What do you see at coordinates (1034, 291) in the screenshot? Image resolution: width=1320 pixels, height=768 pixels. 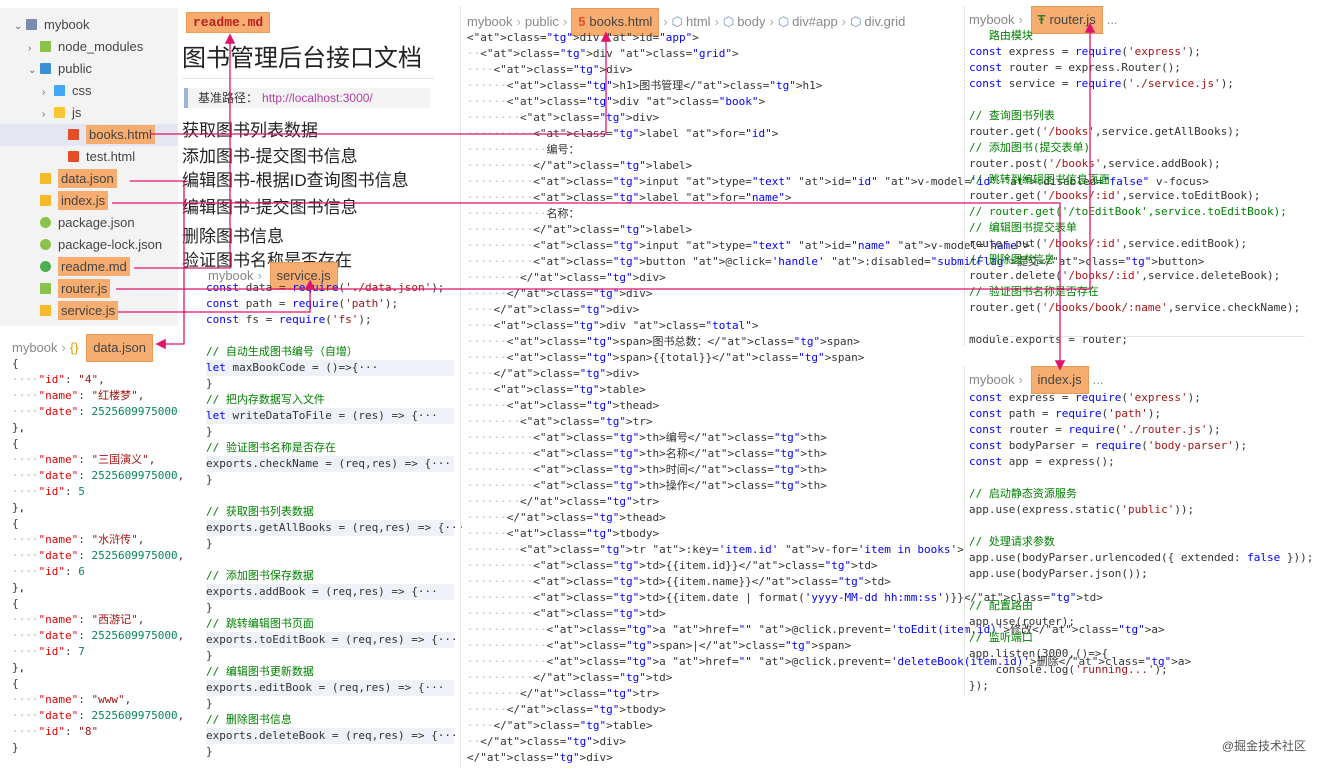 I see `code-line: // 验证图书名称是否存在` at bounding box center [1034, 291].